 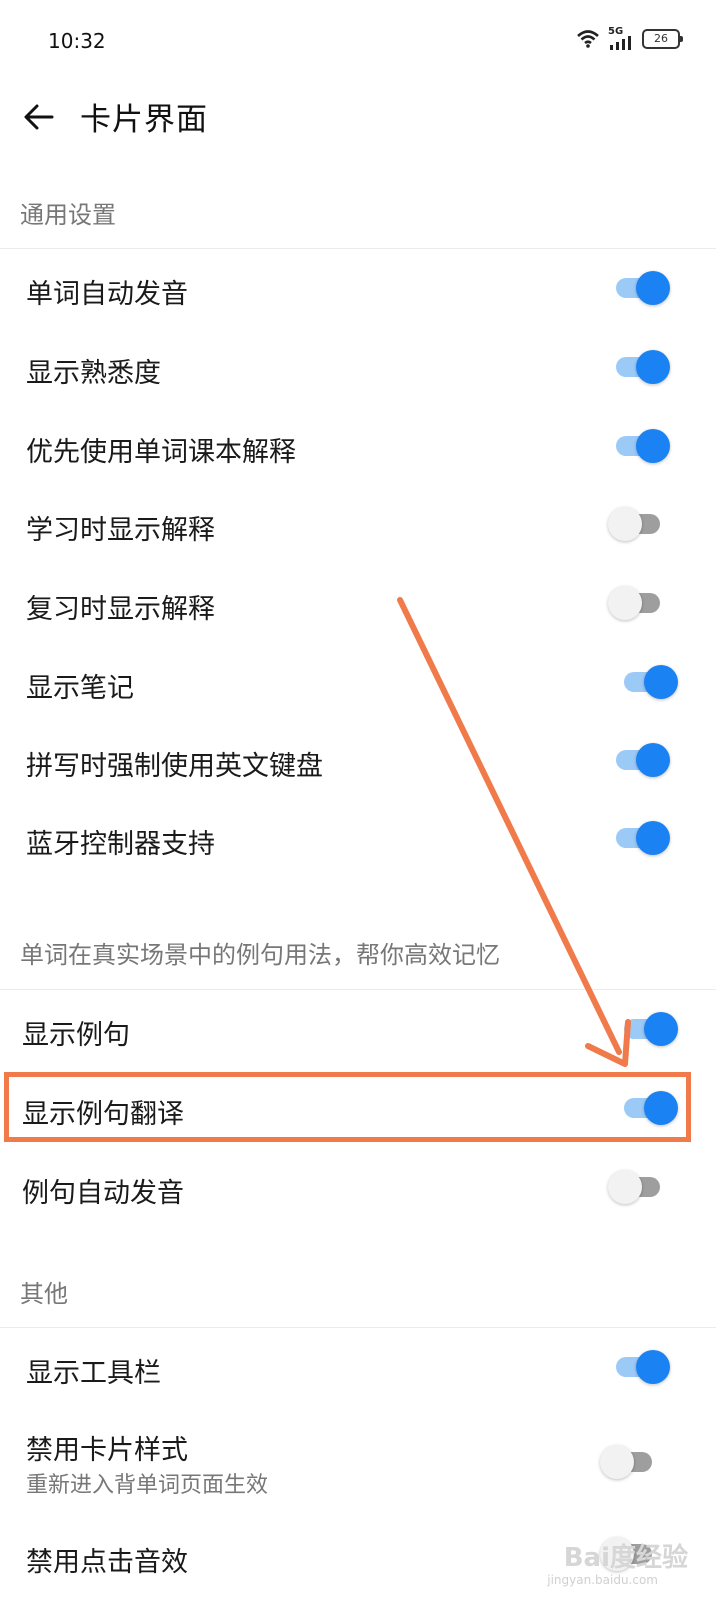 What do you see at coordinates (93, 1373) in the screenshot?
I see `setting-label: 显示工具栏` at bounding box center [93, 1373].